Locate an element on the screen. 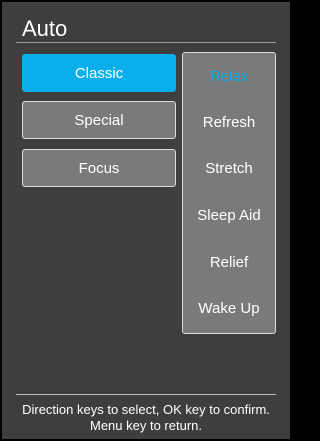  page-title: Auto is located at coordinates (45, 28).